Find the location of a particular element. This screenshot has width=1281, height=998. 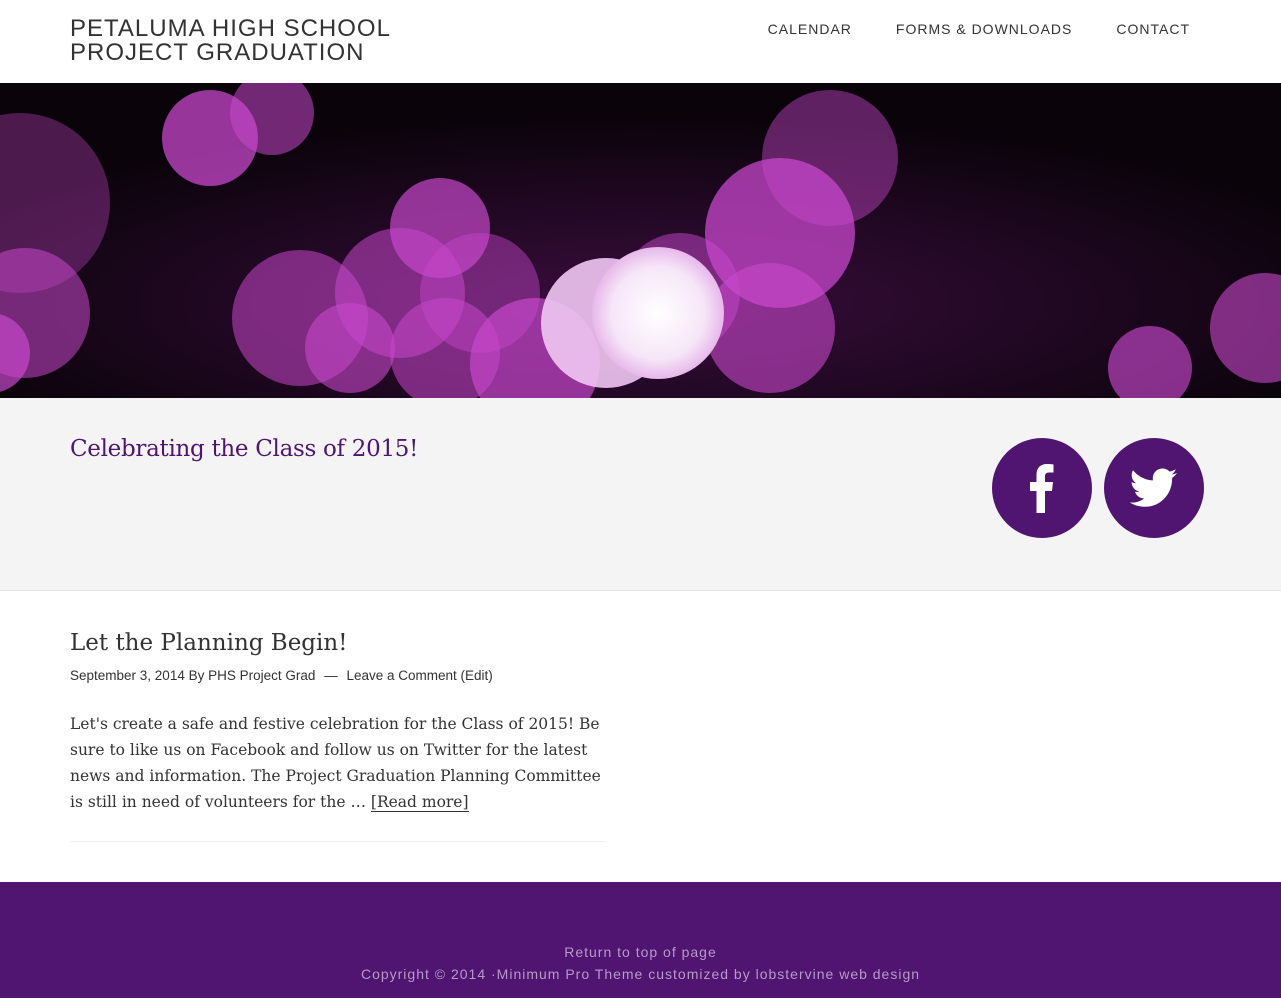

post-author-link: PHS Project Grad is located at coordinates (261, 675).